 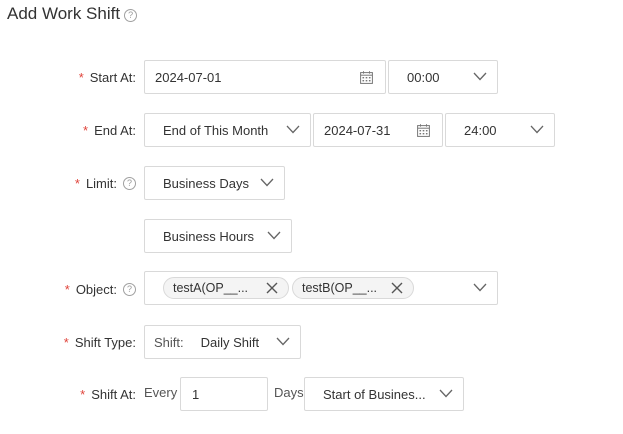 What do you see at coordinates (105, 342) in the screenshot?
I see `shift-type-label-text: Shift Type:` at bounding box center [105, 342].